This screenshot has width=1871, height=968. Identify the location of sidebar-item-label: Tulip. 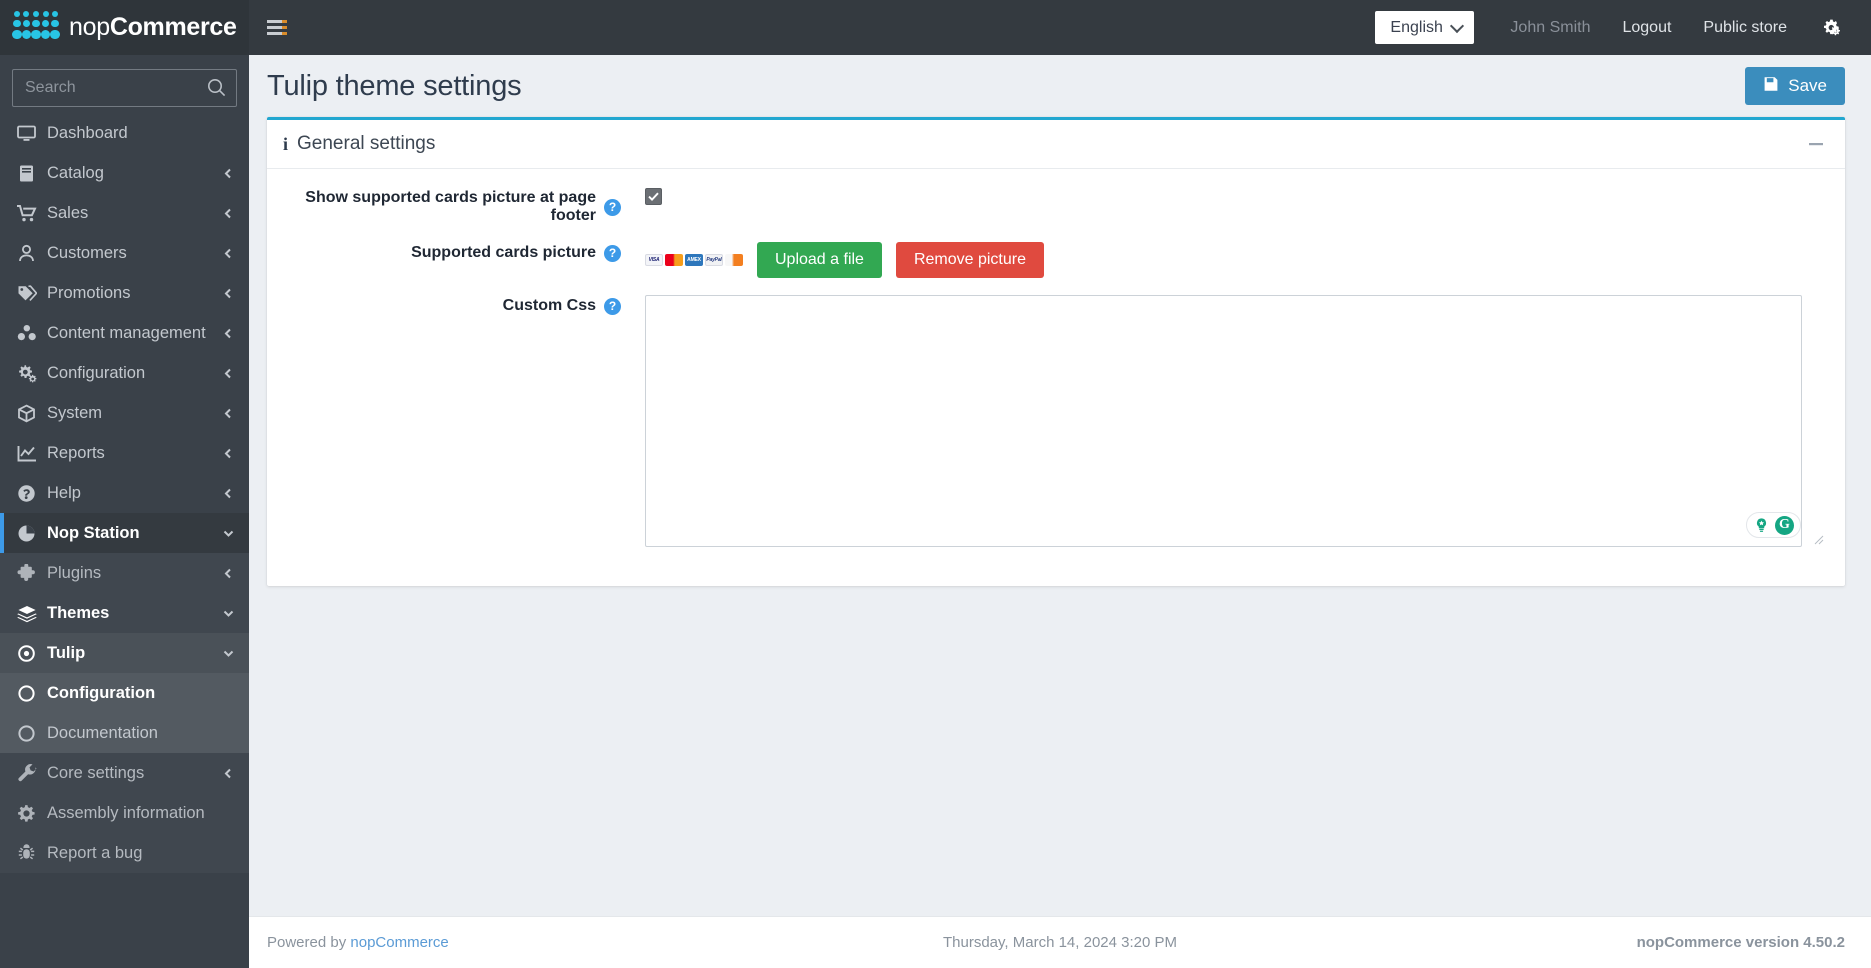
(66, 652).